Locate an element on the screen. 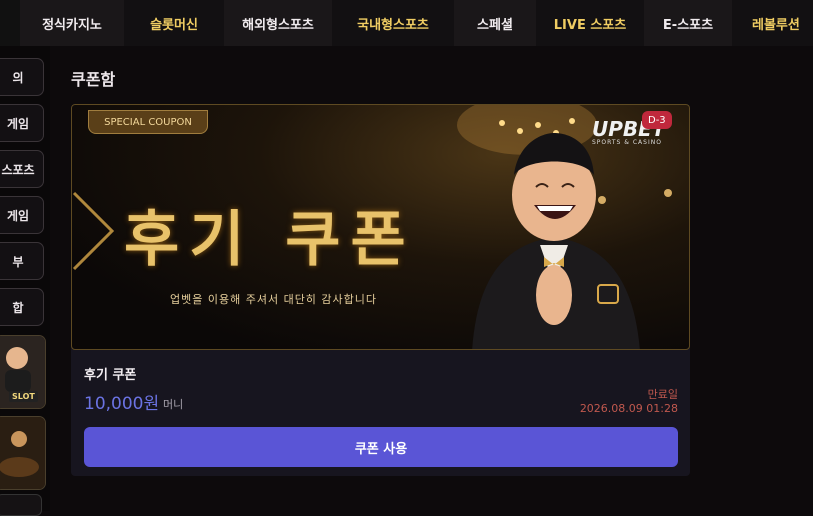  sidebar-slot-thumbnail: SLOT is located at coordinates (23, 372).